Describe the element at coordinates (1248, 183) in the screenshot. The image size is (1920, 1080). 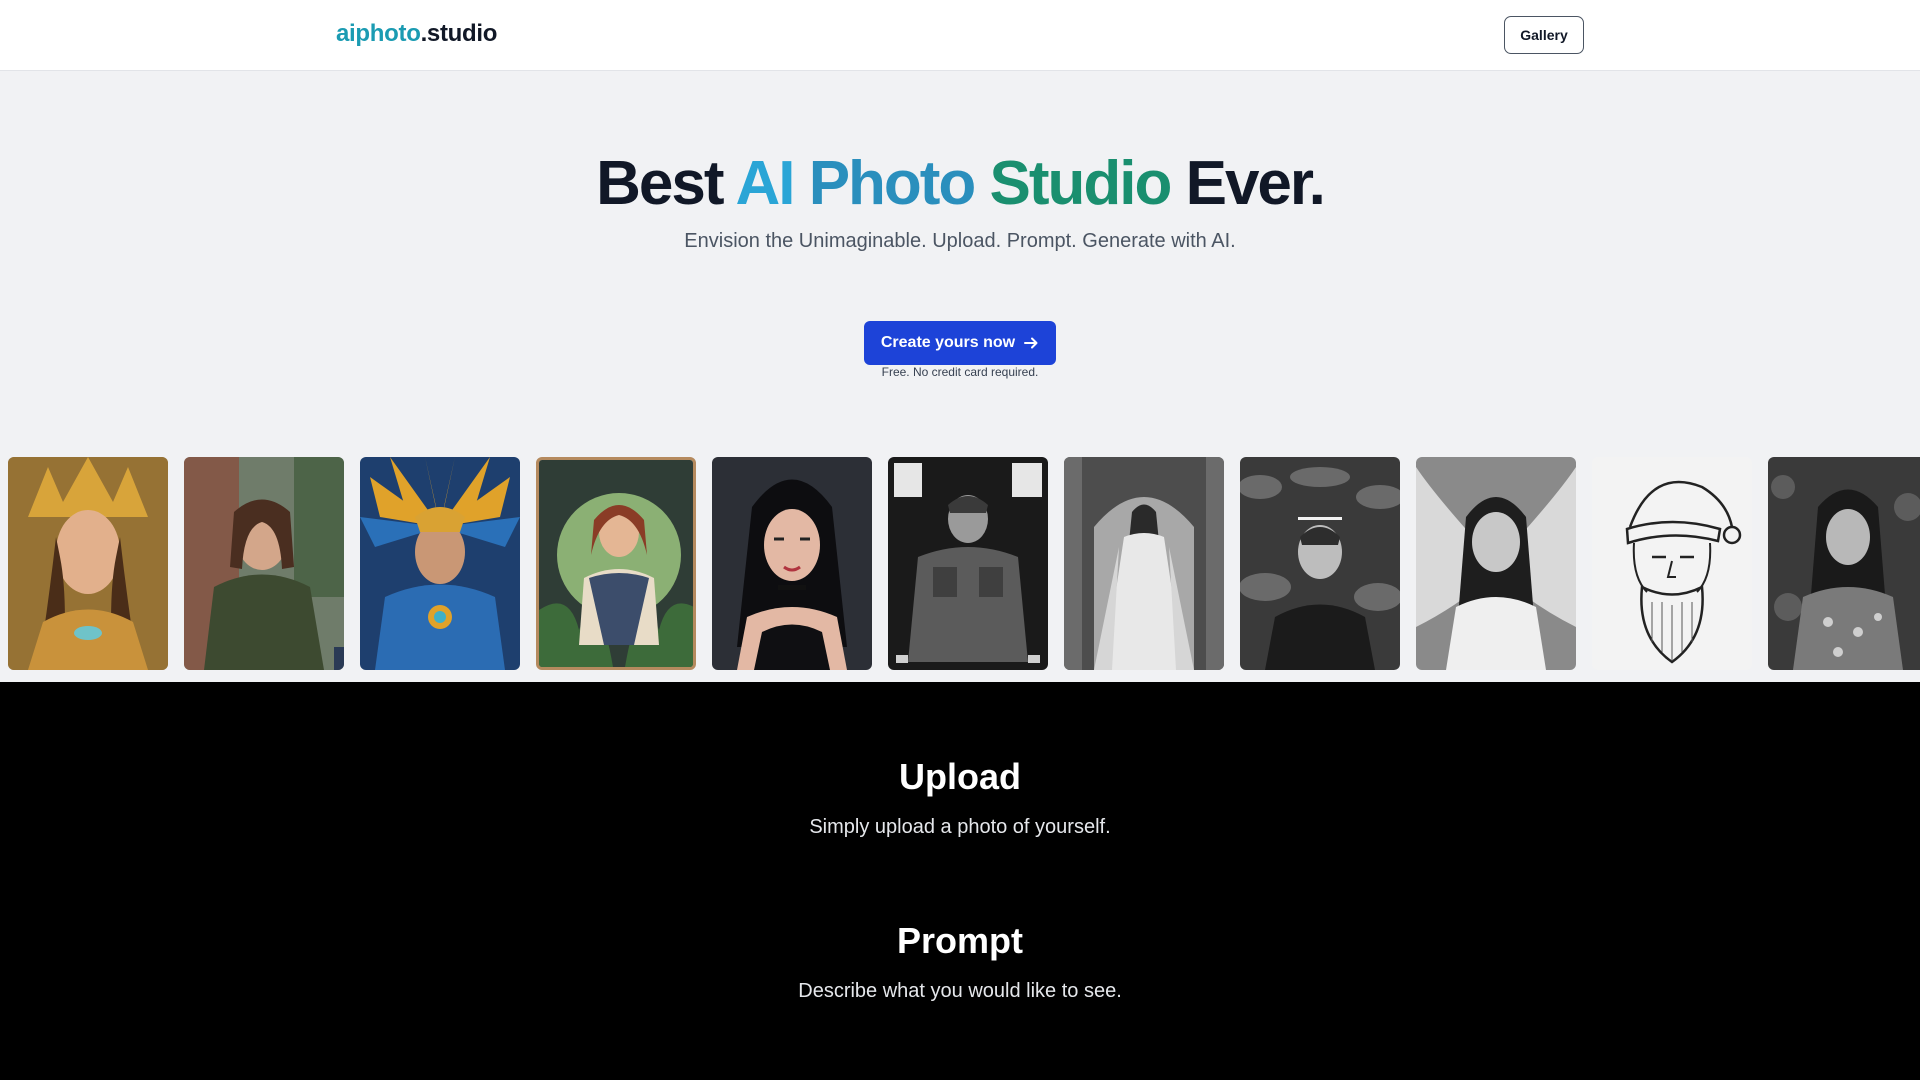
I see `hero-title-suffix: Ever.` at that location.